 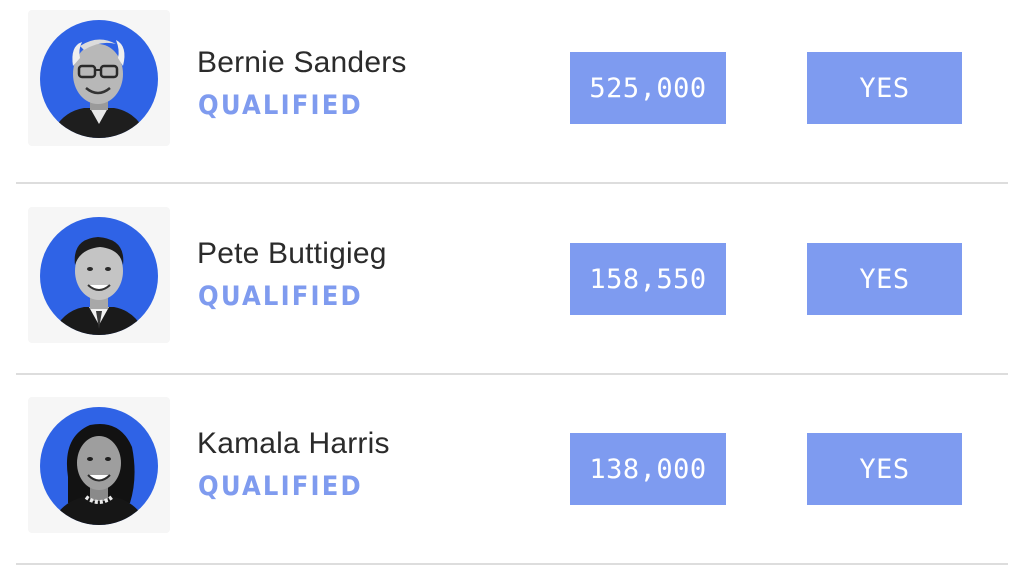 What do you see at coordinates (292, 253) in the screenshot?
I see `candidate-name: Pete Buttigieg` at bounding box center [292, 253].